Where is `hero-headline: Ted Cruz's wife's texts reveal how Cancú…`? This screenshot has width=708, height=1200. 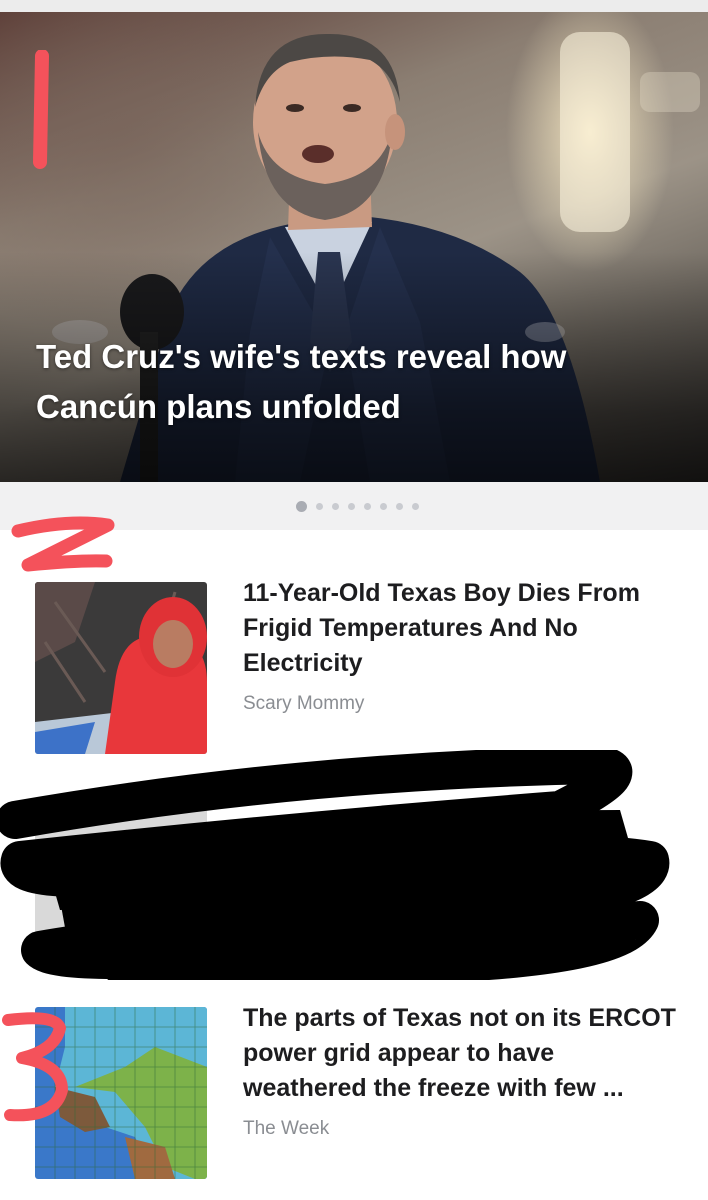
hero-headline: Ted Cruz's wife's texts reveal how Cancú… is located at coordinates (361, 382).